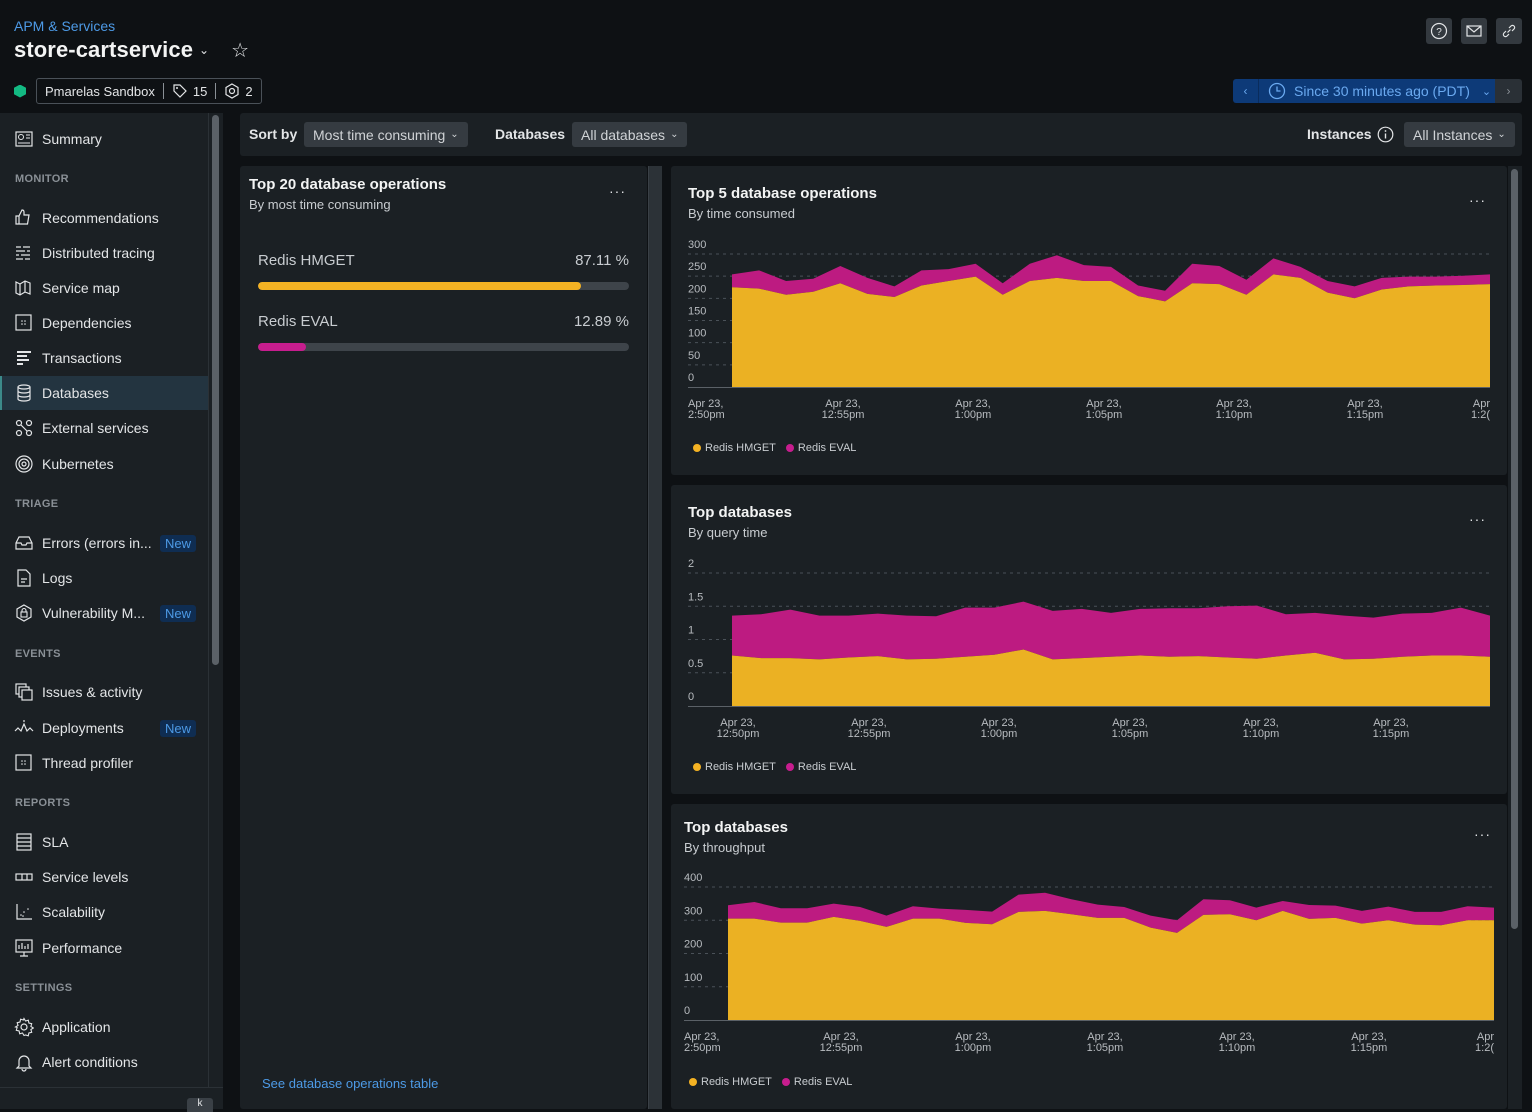  Describe the element at coordinates (103, 50) in the screenshot. I see `page-title: store-cartservice` at that location.